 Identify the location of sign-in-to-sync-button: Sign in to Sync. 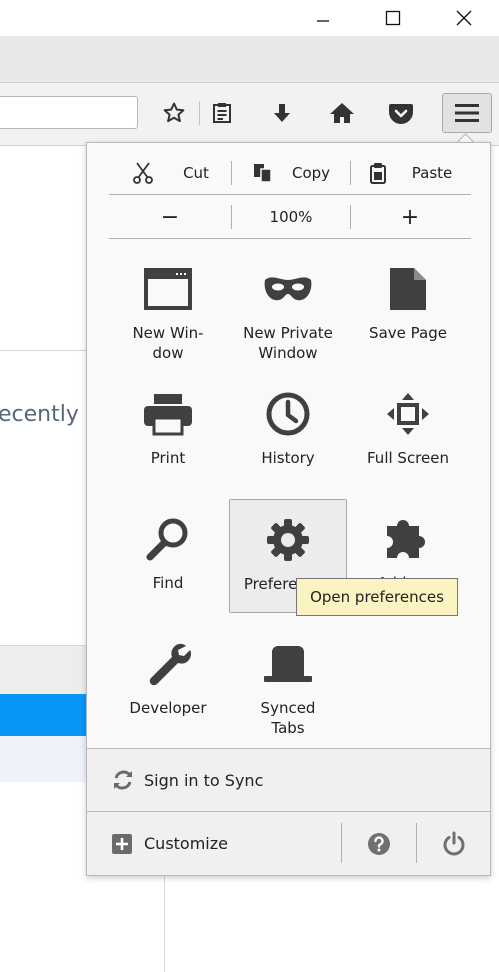
(288, 780).